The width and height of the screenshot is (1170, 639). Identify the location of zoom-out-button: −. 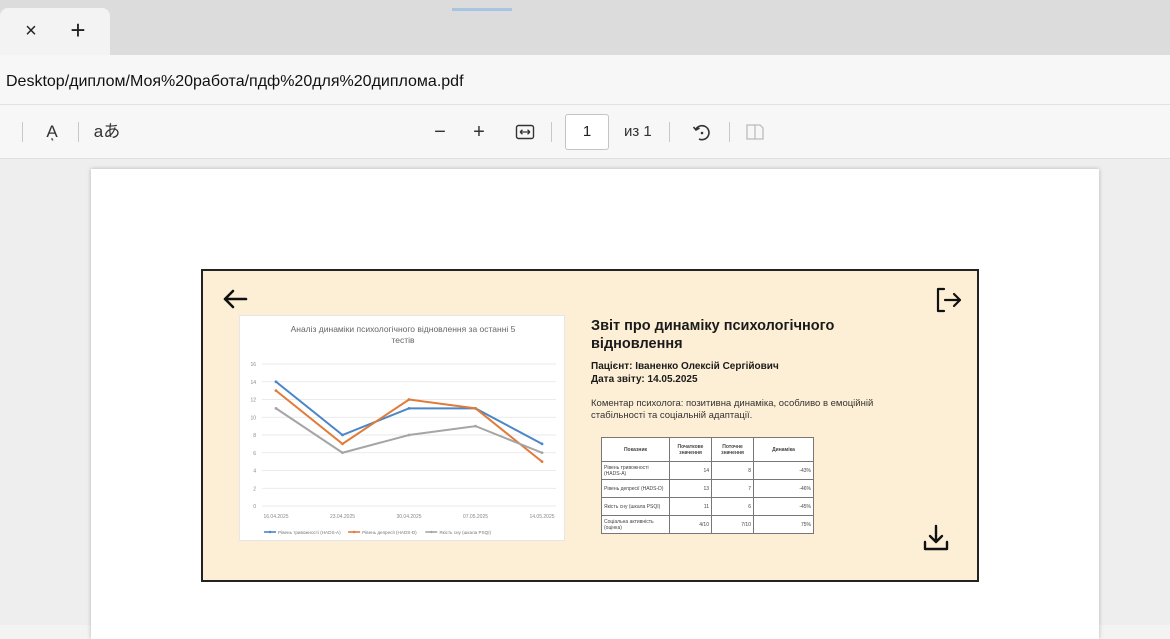
(440, 132).